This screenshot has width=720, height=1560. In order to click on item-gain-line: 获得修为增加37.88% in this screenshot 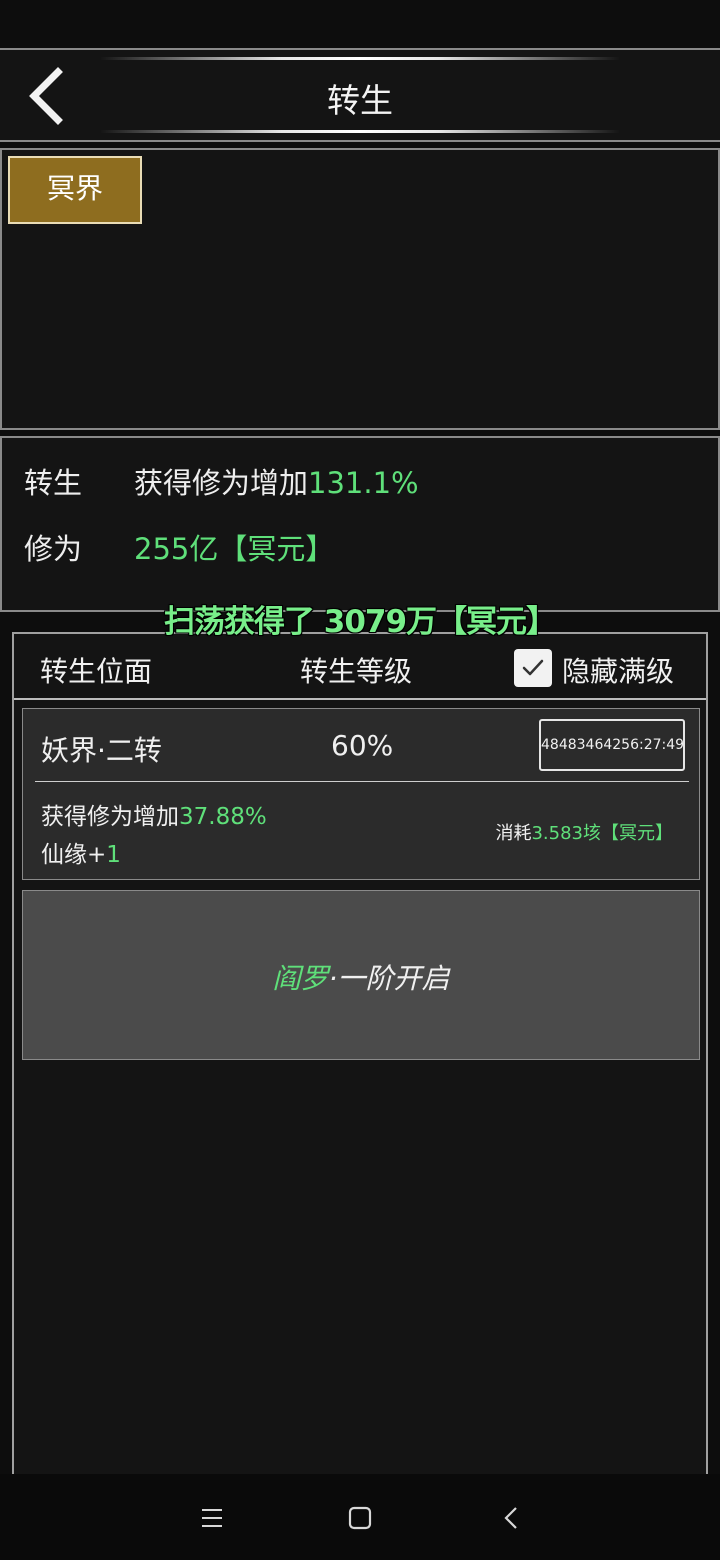, I will do `click(154, 814)`.